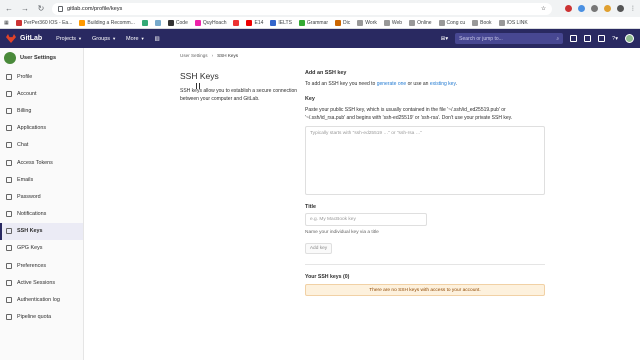 This screenshot has height=360, width=640. I want to click on title-help: Name your individual key via a title, so click(342, 232).